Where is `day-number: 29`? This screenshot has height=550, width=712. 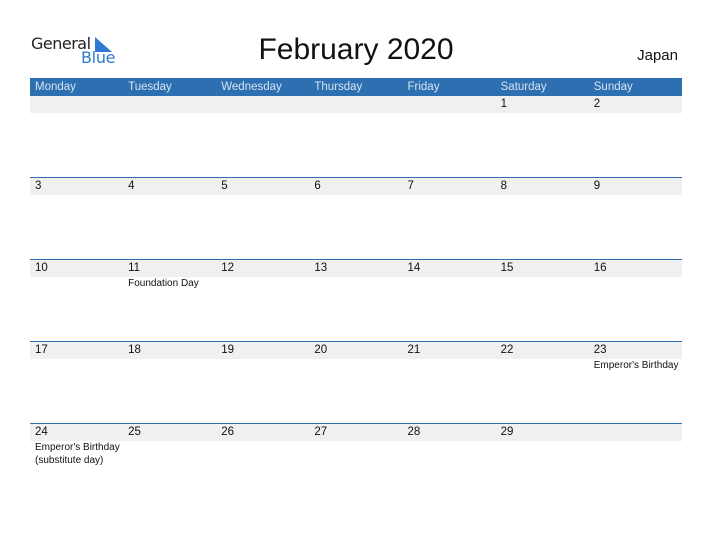
day-number: 29 is located at coordinates (507, 432).